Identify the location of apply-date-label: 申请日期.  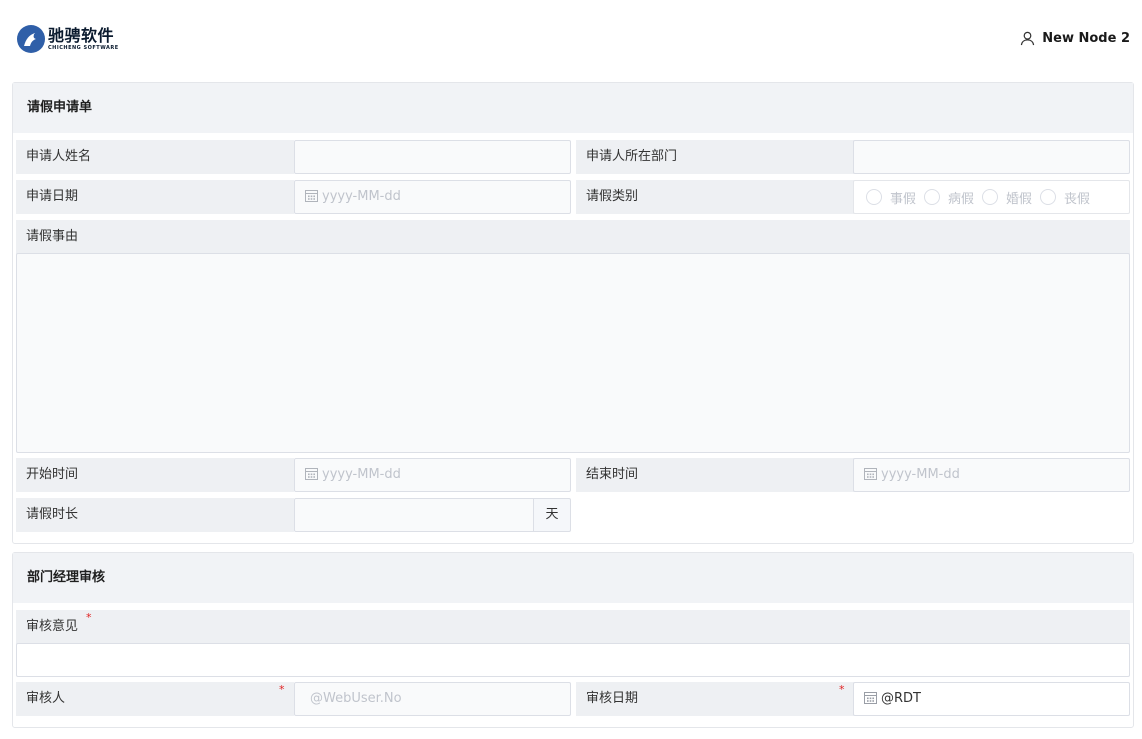
(155, 197).